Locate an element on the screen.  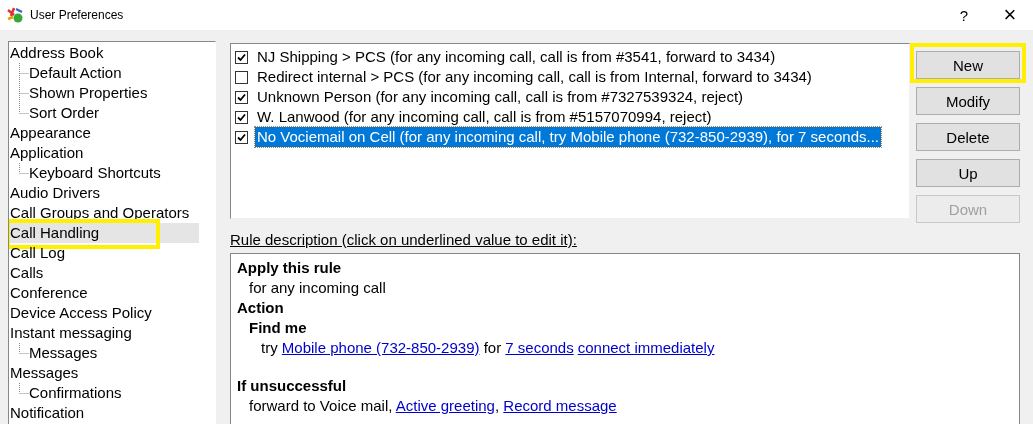
section-heading: Apply this rule is located at coordinates (290, 268).